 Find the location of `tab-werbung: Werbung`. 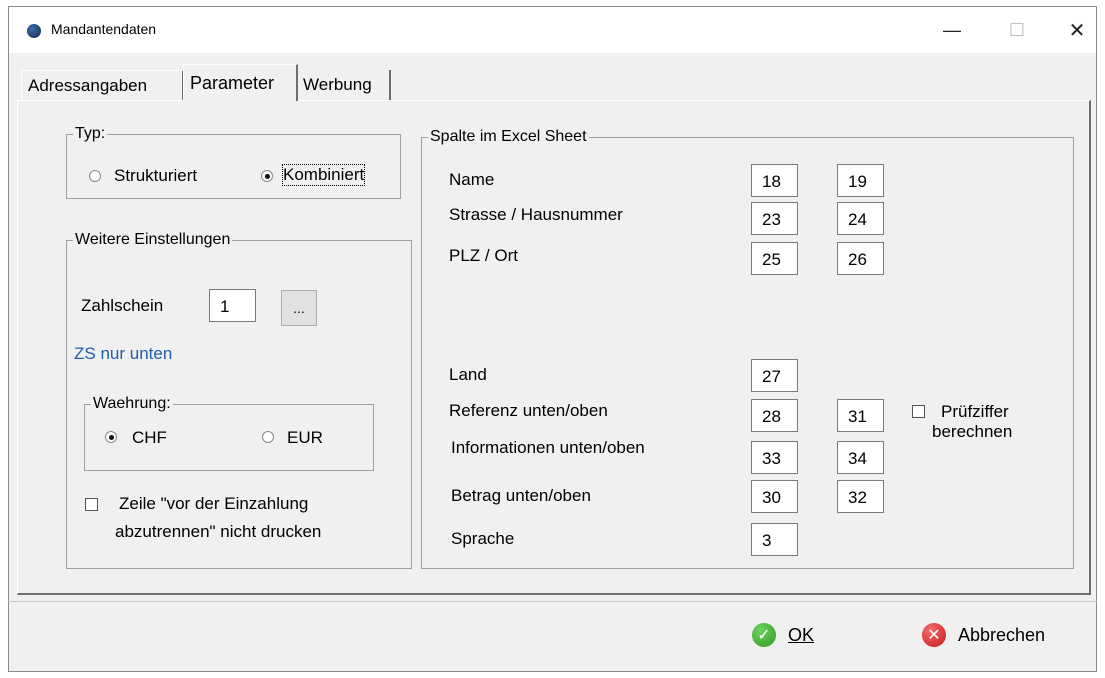

tab-werbung: Werbung is located at coordinates (344, 85).